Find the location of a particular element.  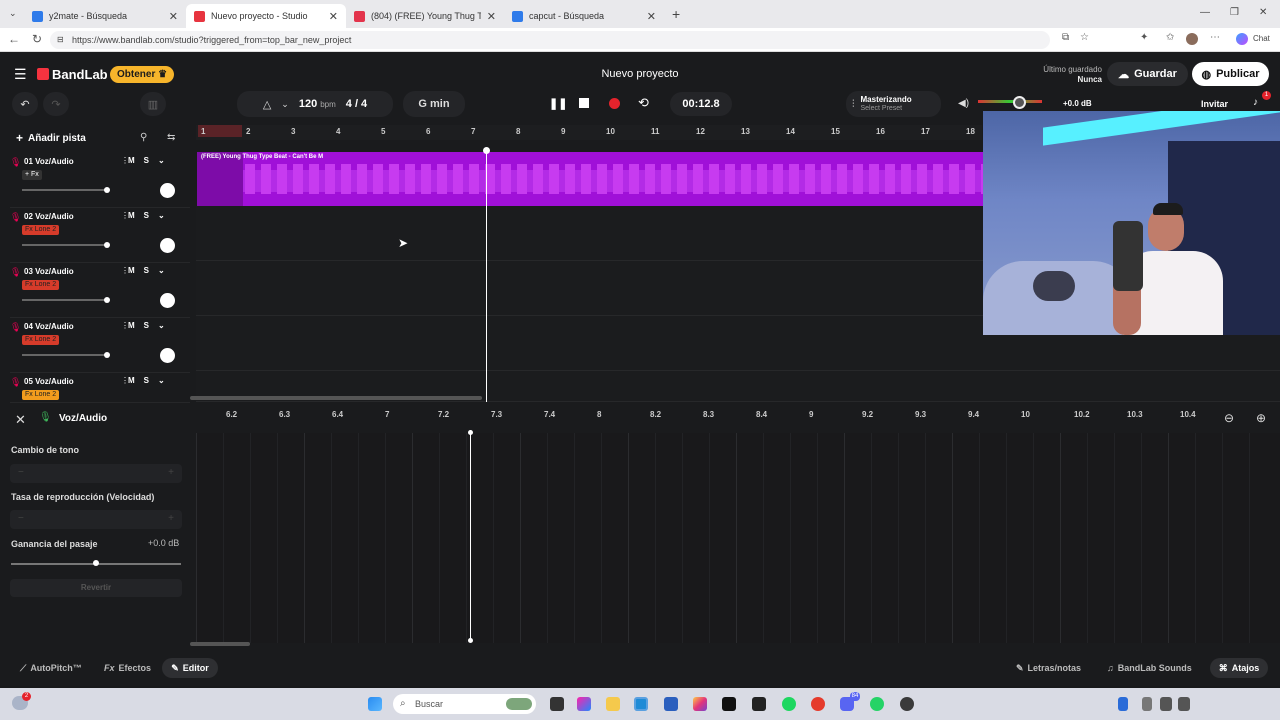

autopitch-button: ⟋ AutoPitch™ is located at coordinates (51, 668).